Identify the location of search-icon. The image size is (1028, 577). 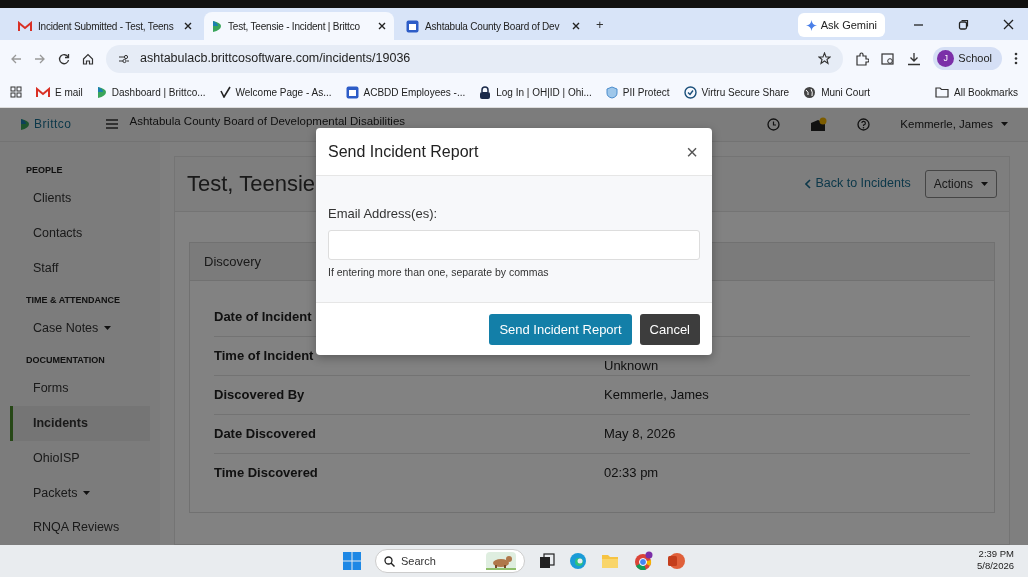
(389, 561).